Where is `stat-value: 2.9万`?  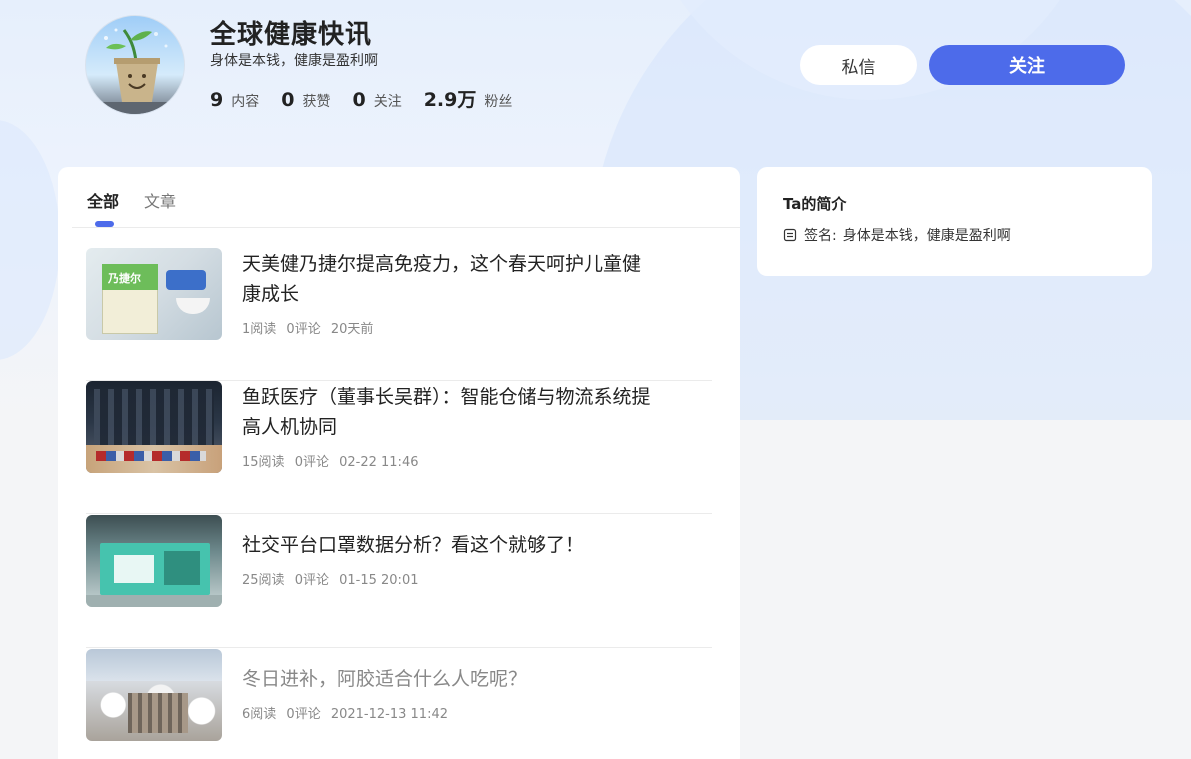
stat-value: 2.9万 is located at coordinates (450, 100).